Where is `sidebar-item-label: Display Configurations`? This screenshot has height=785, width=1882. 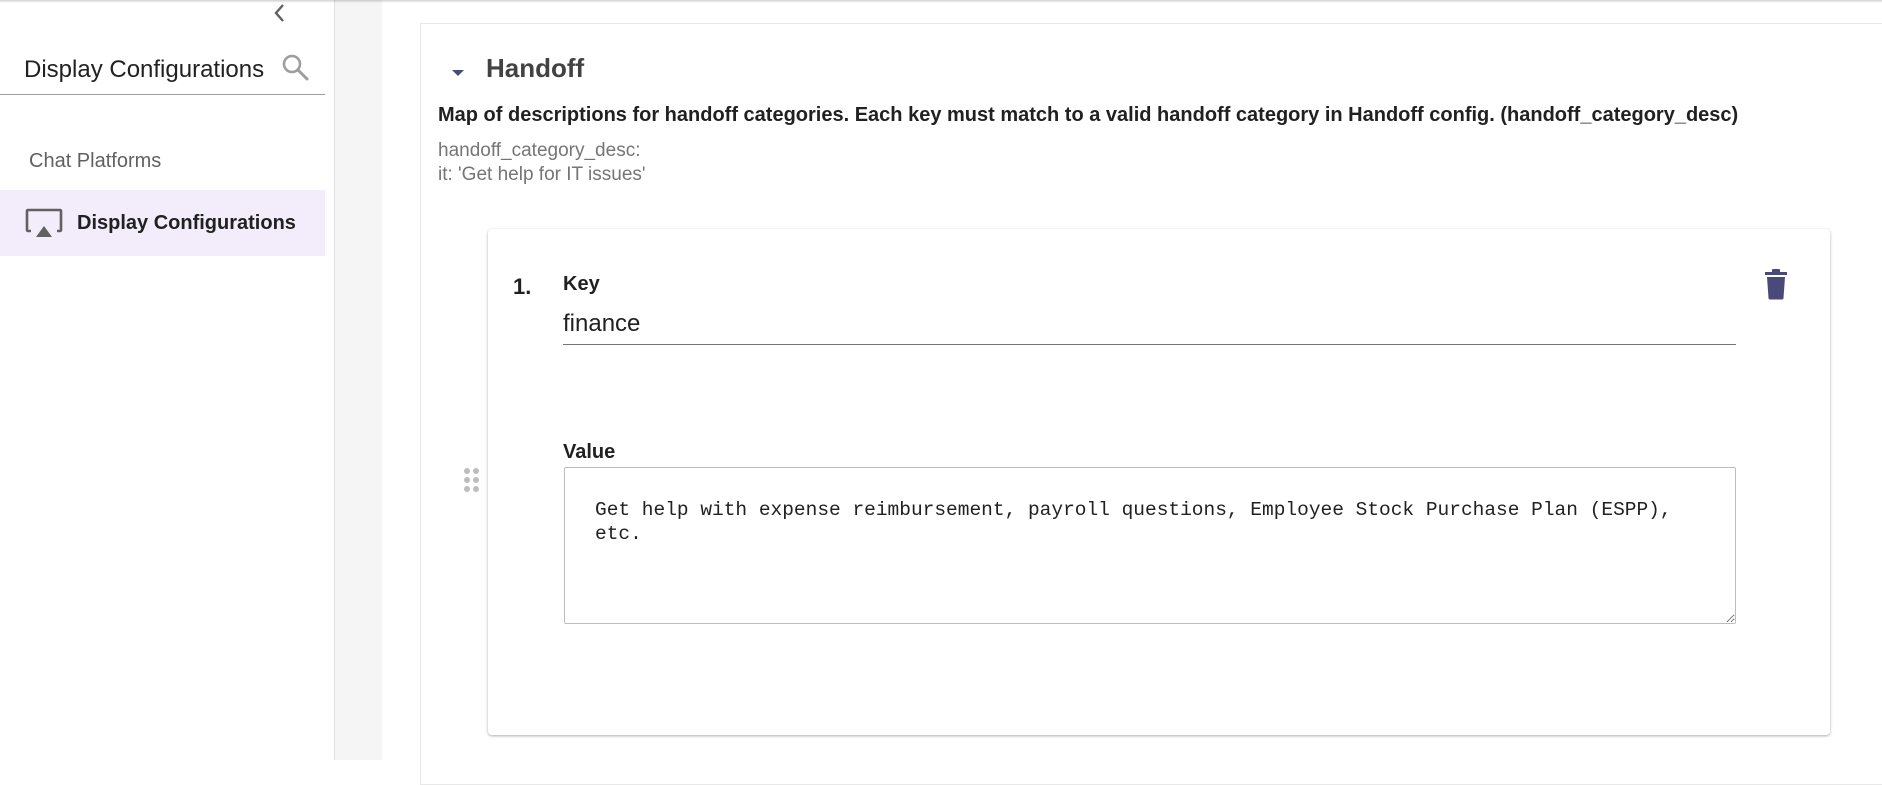 sidebar-item-label: Display Configurations is located at coordinates (186, 222).